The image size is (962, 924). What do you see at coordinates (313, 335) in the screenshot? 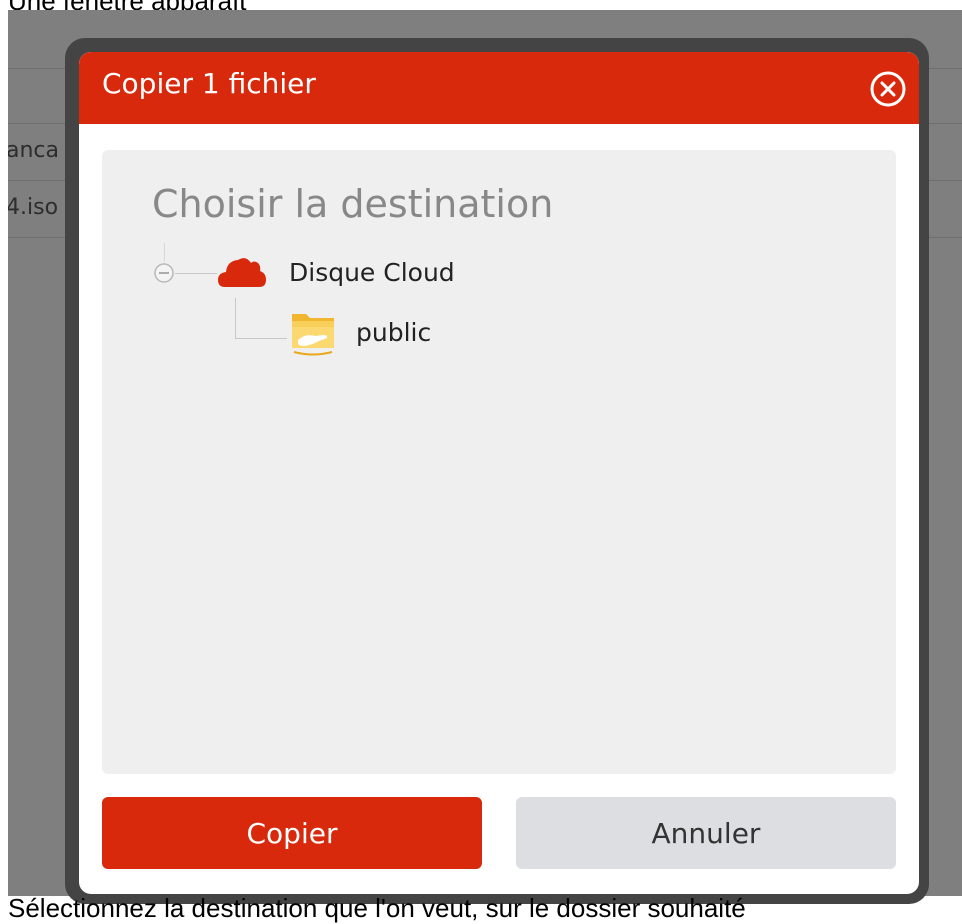
I see `shared-folder-icon` at bounding box center [313, 335].